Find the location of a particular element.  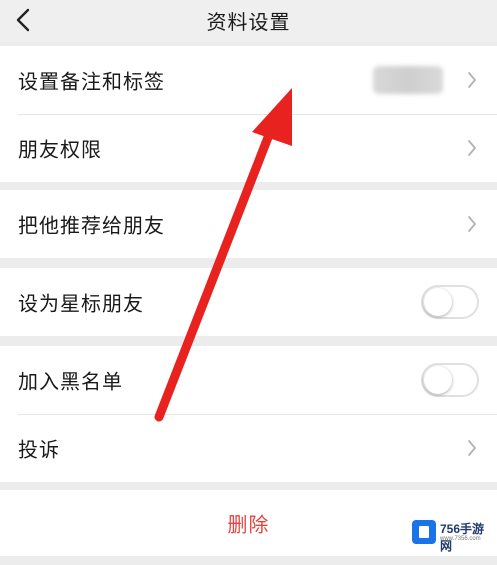

settings-group-recommend: 把他推荐给朋友 is located at coordinates (248, 224).